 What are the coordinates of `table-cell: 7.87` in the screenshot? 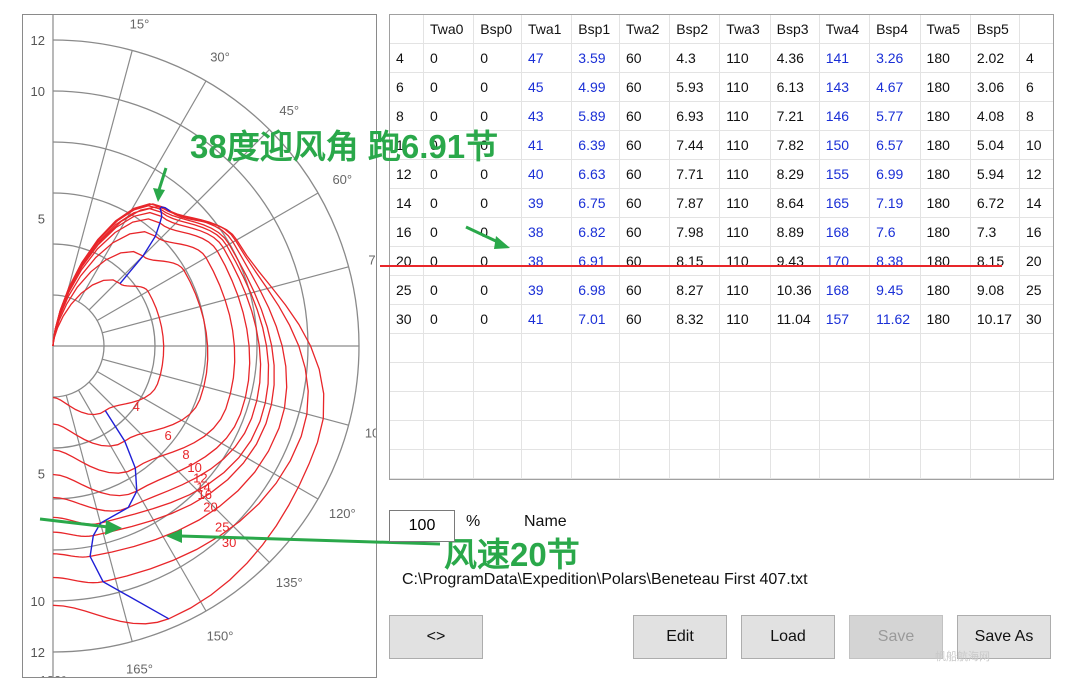 It's located at (695, 203).